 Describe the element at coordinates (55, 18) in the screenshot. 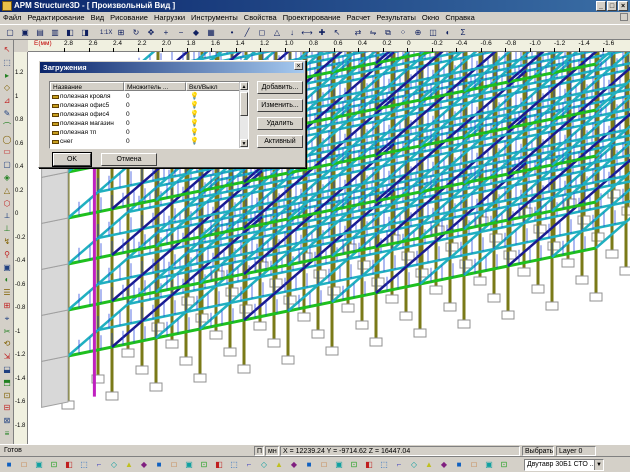

I see `menu-item-1: Редактирование` at that location.